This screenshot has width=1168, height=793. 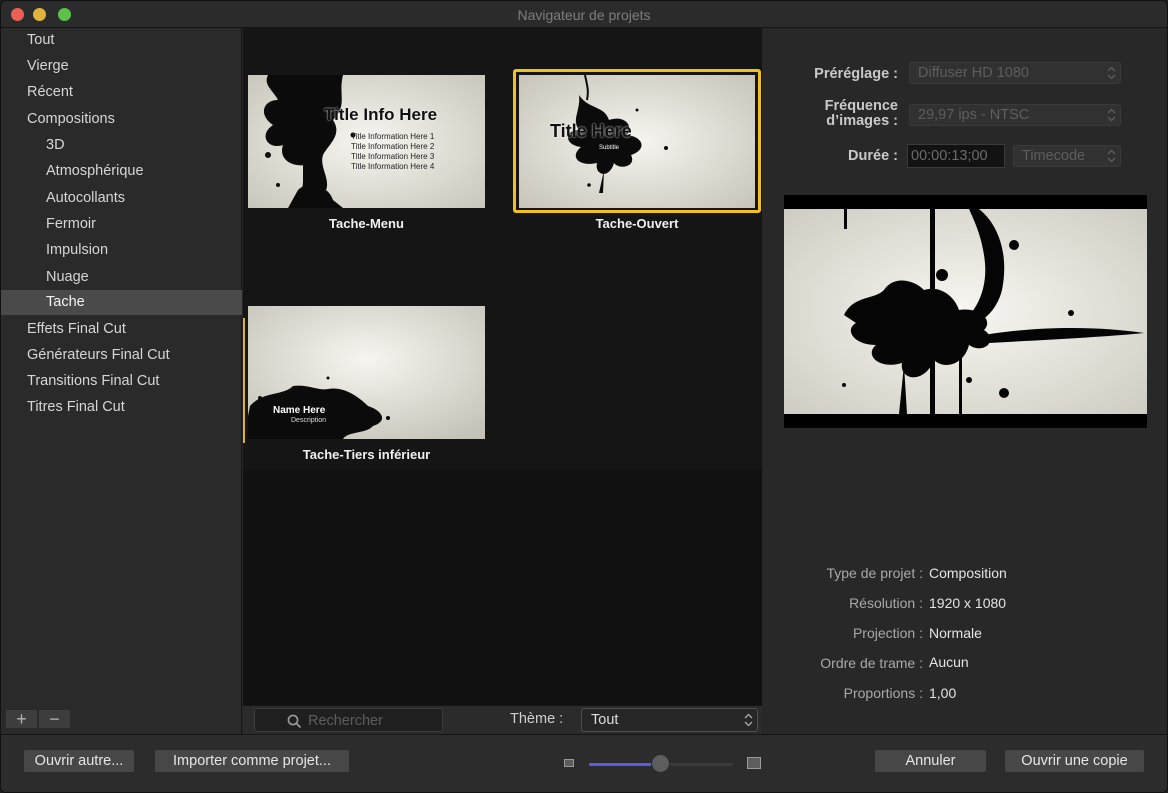 I want to click on info-label-project-type: Type de projet :, so click(x=874, y=573).